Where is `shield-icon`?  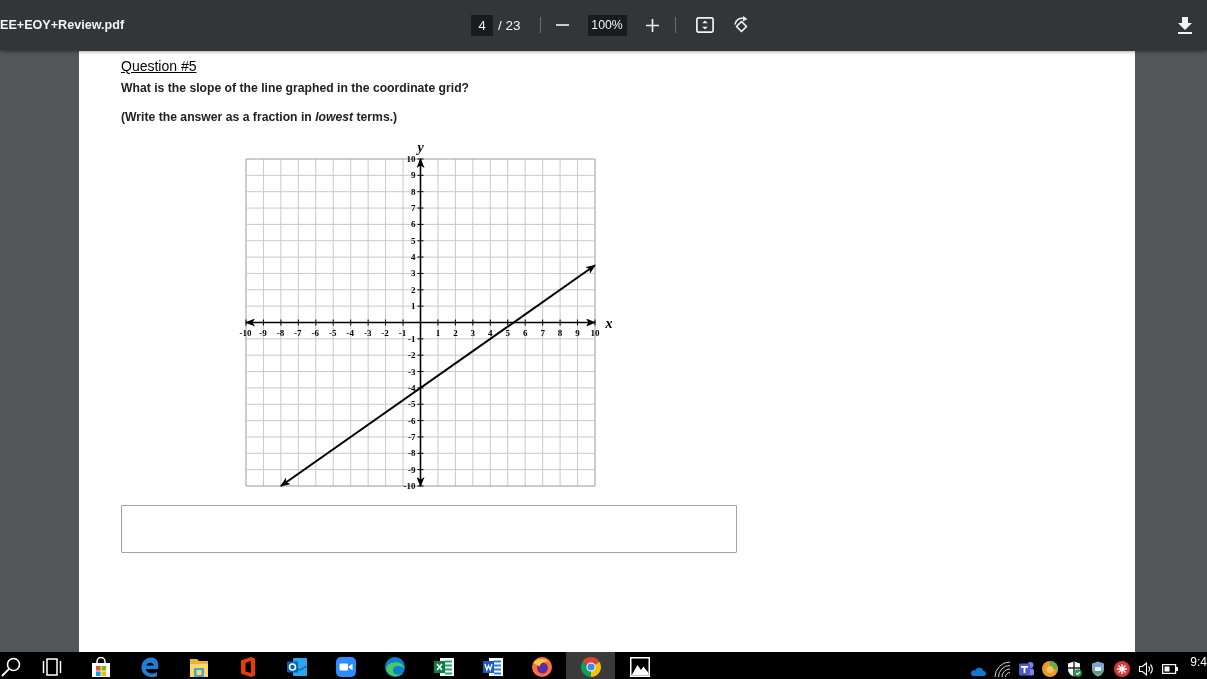
shield-icon is located at coordinates (1098, 669).